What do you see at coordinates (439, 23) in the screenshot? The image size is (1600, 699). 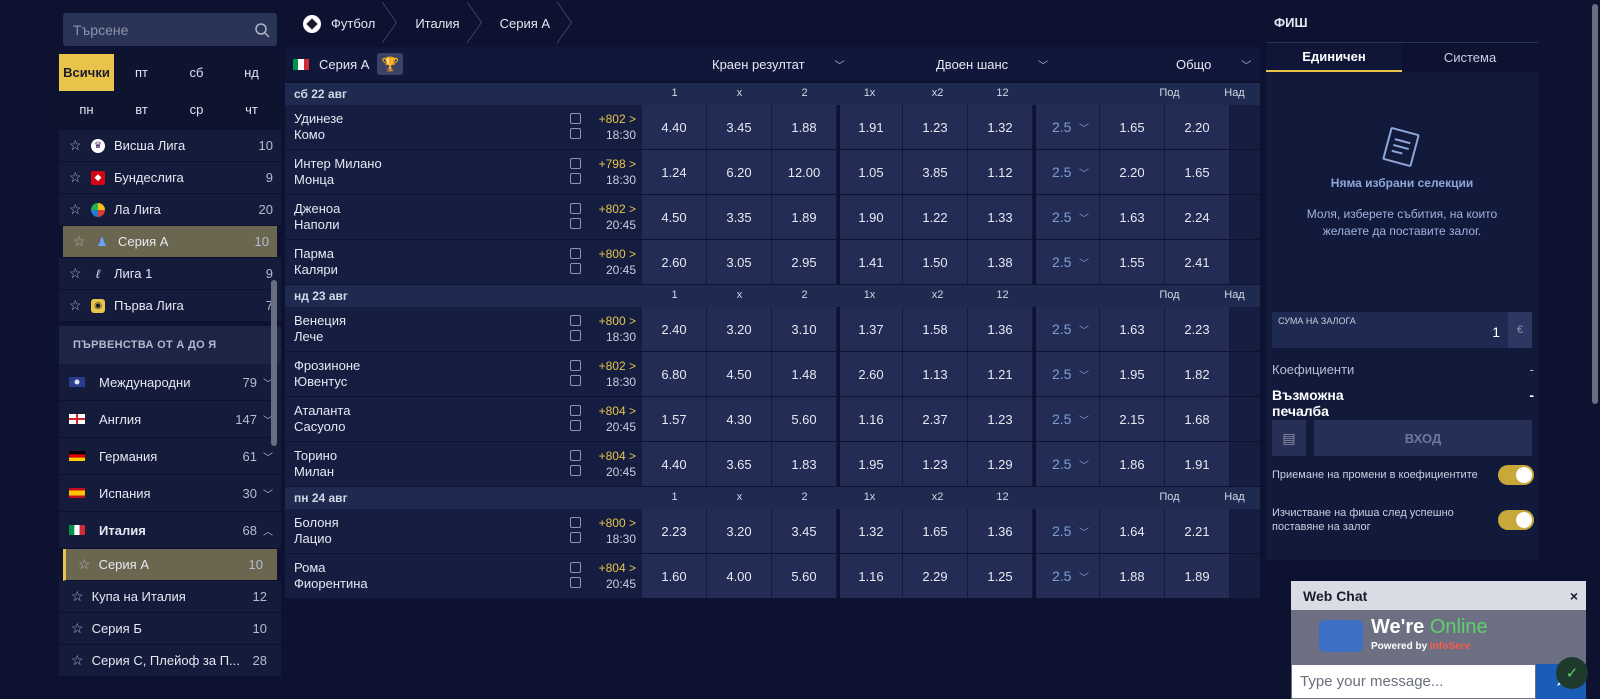 I see `breadcrumb-country: Италия` at bounding box center [439, 23].